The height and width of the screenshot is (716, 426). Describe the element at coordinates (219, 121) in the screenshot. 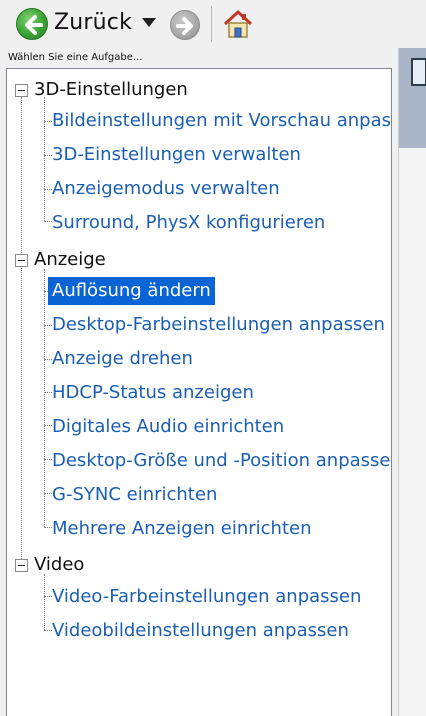

I see `tree-item-image-settings-preview: Bildeinstellungen mit Vorschau anpassen` at that location.